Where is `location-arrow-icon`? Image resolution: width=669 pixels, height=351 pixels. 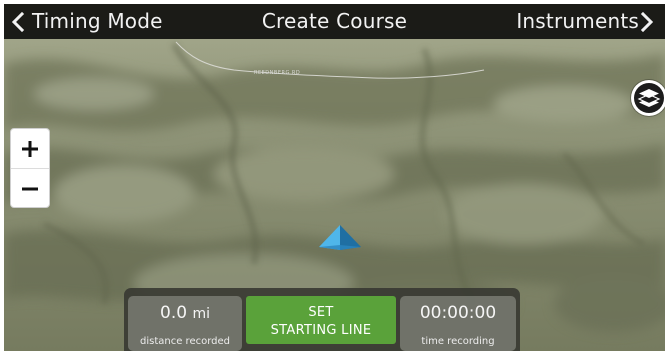
location-arrow-icon is located at coordinates (340, 237).